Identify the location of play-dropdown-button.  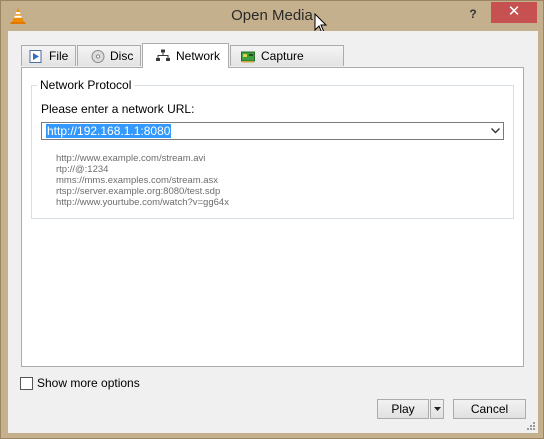
(437, 409).